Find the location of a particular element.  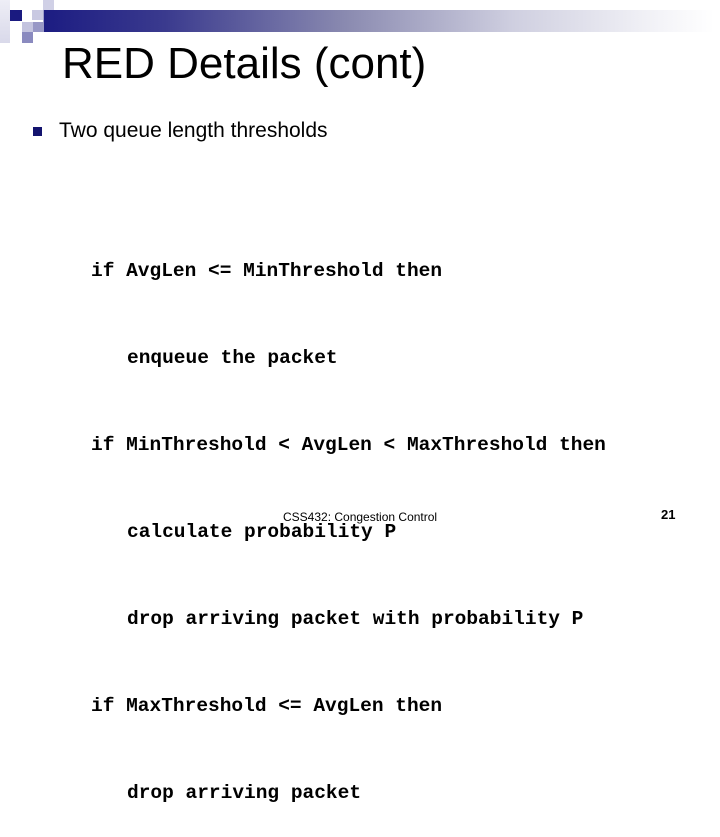

bullet-item: Two queue length thresholds is located at coordinates (180, 131).